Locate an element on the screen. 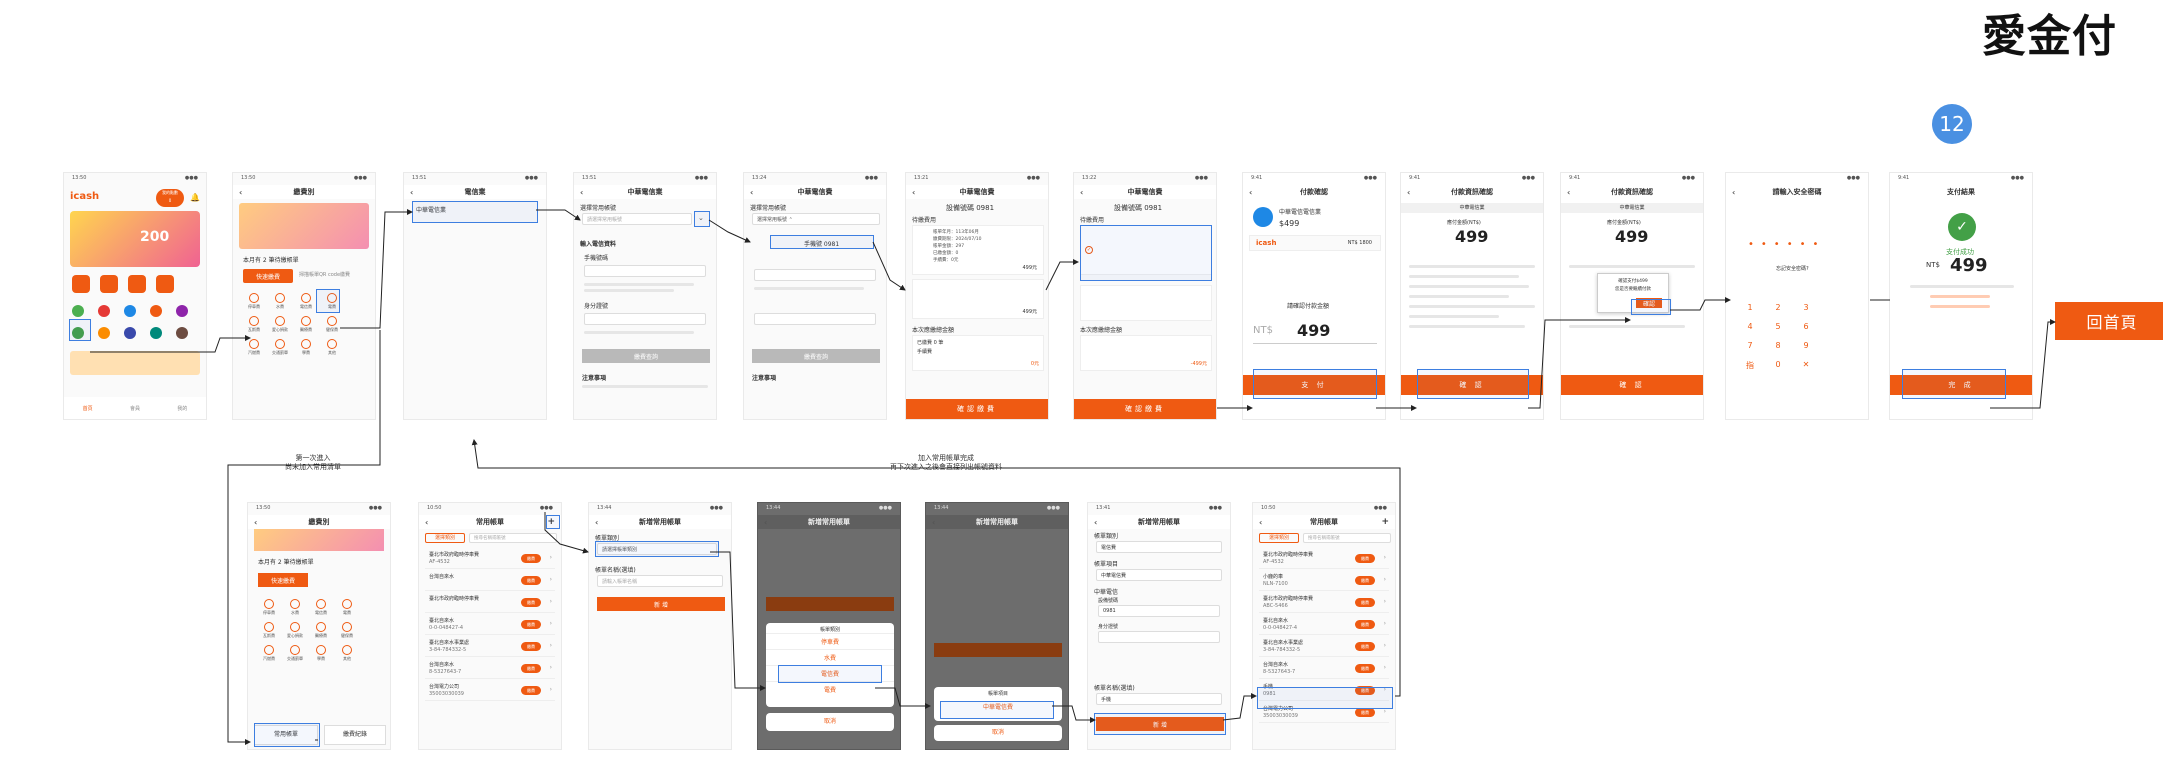 The image size is (2163, 781). added-note: 加入常用帳單完成 再下次進入之後會直接列出帳號資料 is located at coordinates (946, 462).